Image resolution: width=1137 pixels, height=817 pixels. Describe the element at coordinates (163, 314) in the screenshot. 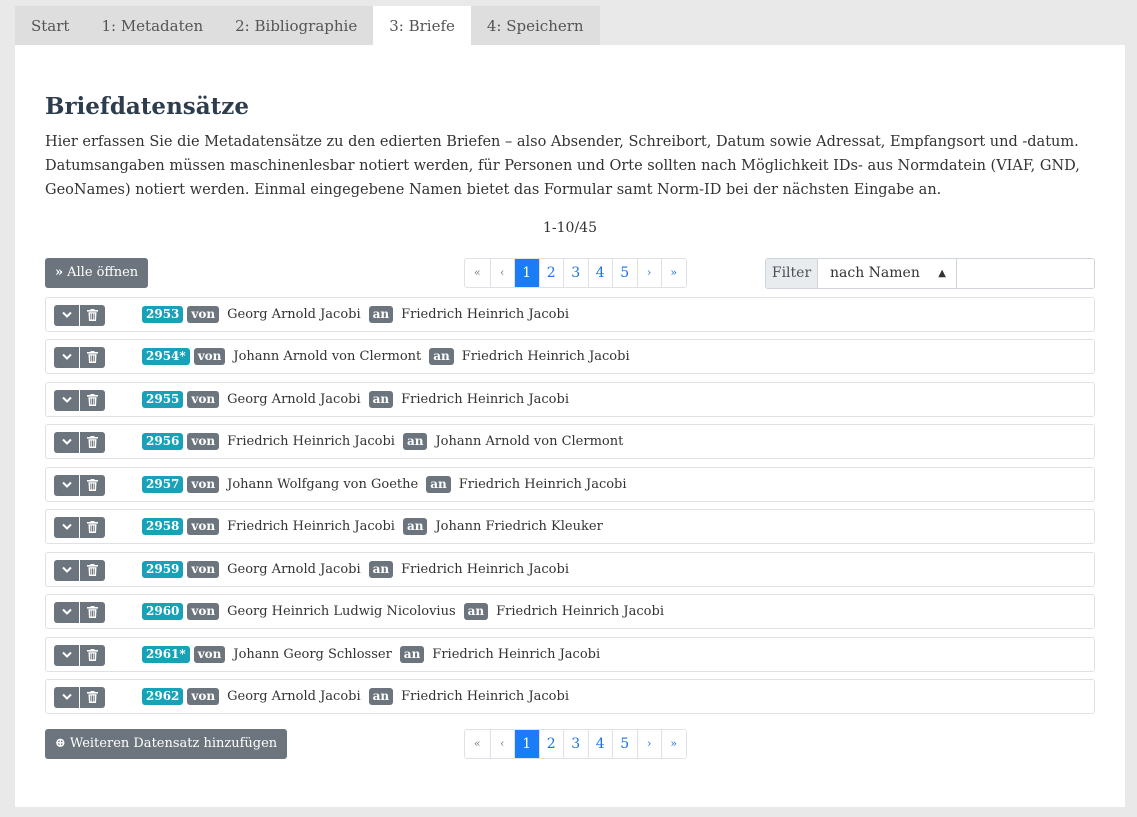

I see `letter-id-badge: 2953` at that location.